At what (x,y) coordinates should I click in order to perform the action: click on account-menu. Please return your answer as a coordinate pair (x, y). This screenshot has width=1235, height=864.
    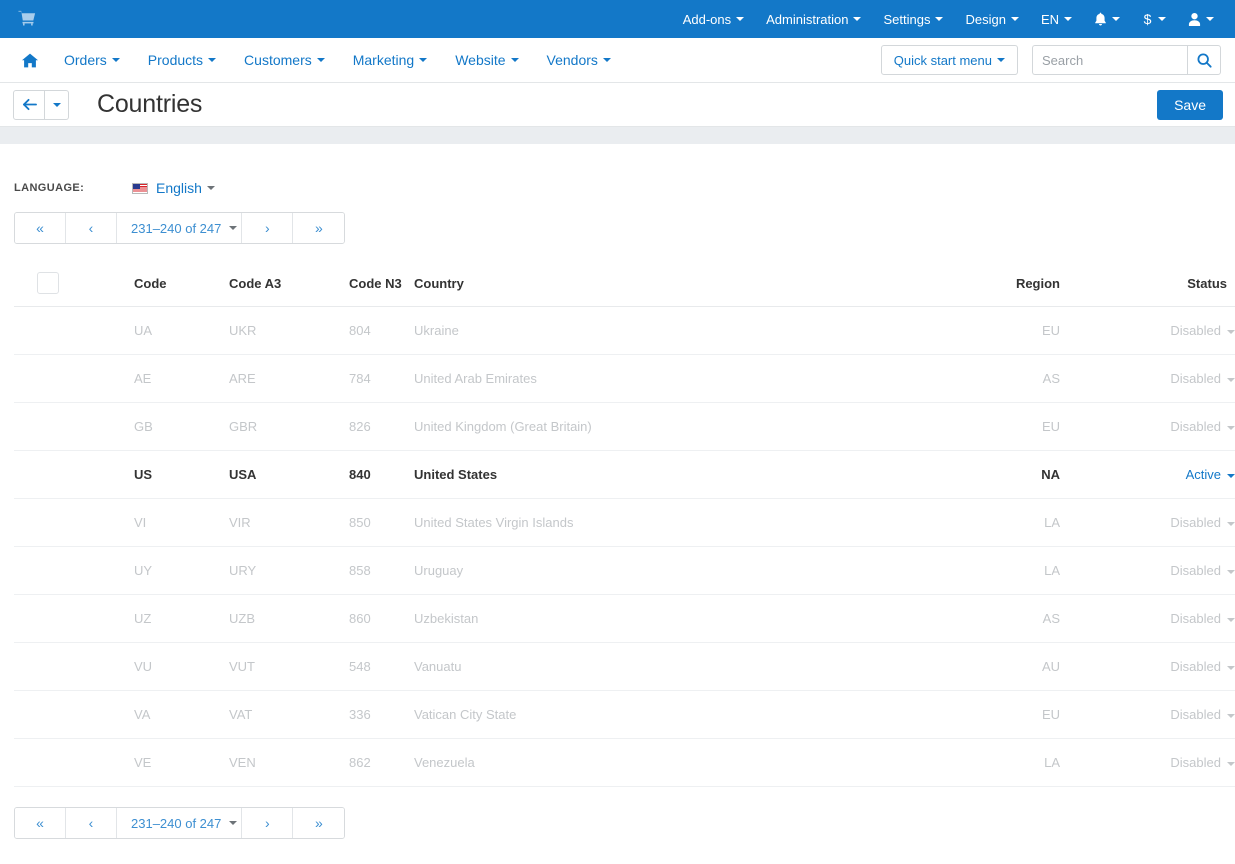
    Looking at the image, I should click on (1201, 19).